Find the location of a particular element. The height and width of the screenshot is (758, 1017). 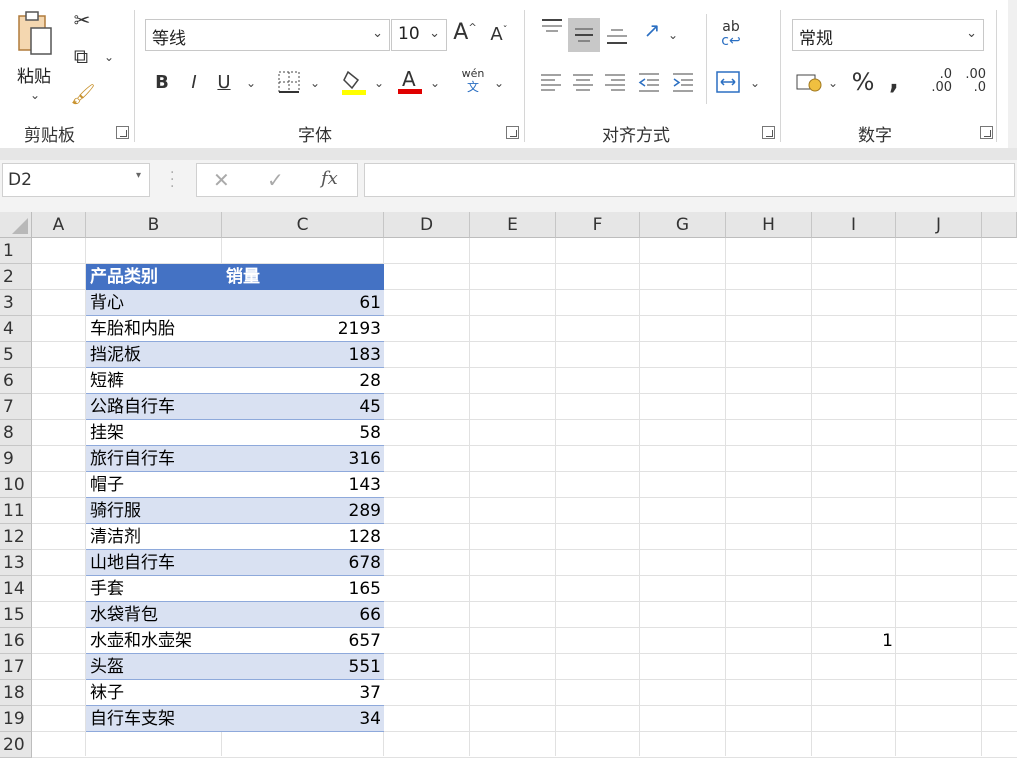

phonetic-dropdown-icon: ⌄ is located at coordinates (499, 83).